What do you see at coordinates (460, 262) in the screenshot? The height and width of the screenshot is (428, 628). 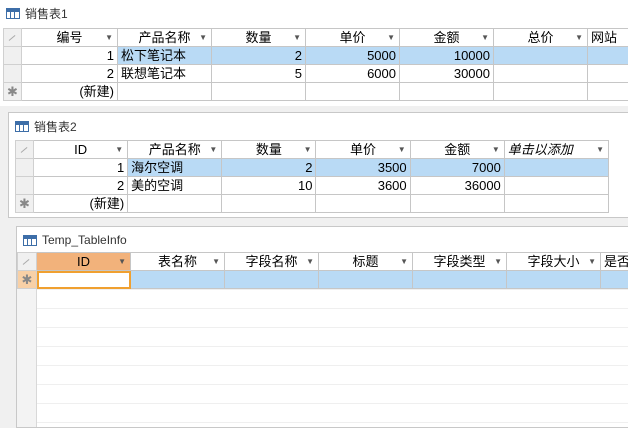 I see `column-header: 字段类型▼` at bounding box center [460, 262].